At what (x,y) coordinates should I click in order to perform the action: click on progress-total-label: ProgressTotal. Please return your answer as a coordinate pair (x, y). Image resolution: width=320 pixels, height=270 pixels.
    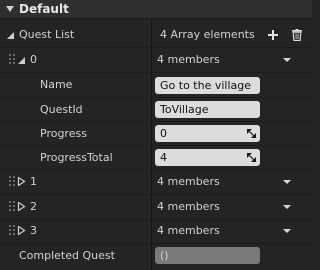
    Looking at the image, I should click on (76, 157).